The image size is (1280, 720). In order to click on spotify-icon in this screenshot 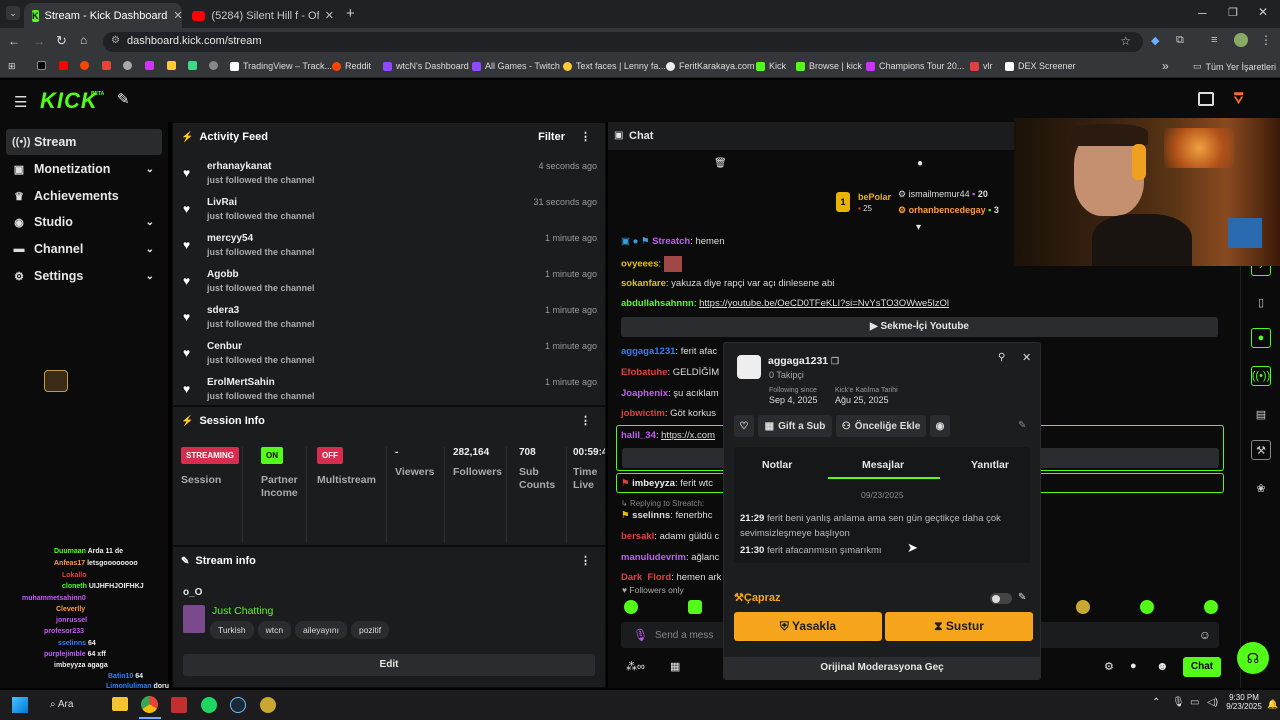, I will do `click(209, 705)`.